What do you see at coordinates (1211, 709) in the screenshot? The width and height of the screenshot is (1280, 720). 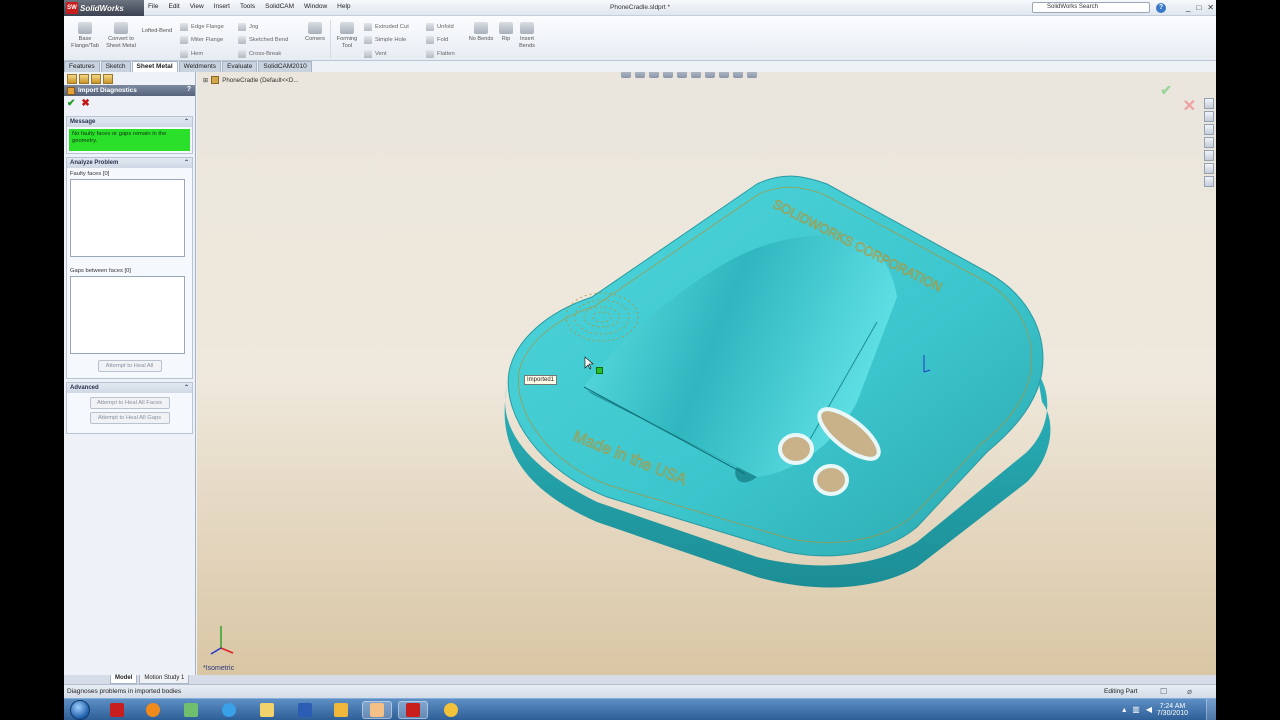 I see `show-desktop-button` at bounding box center [1211, 709].